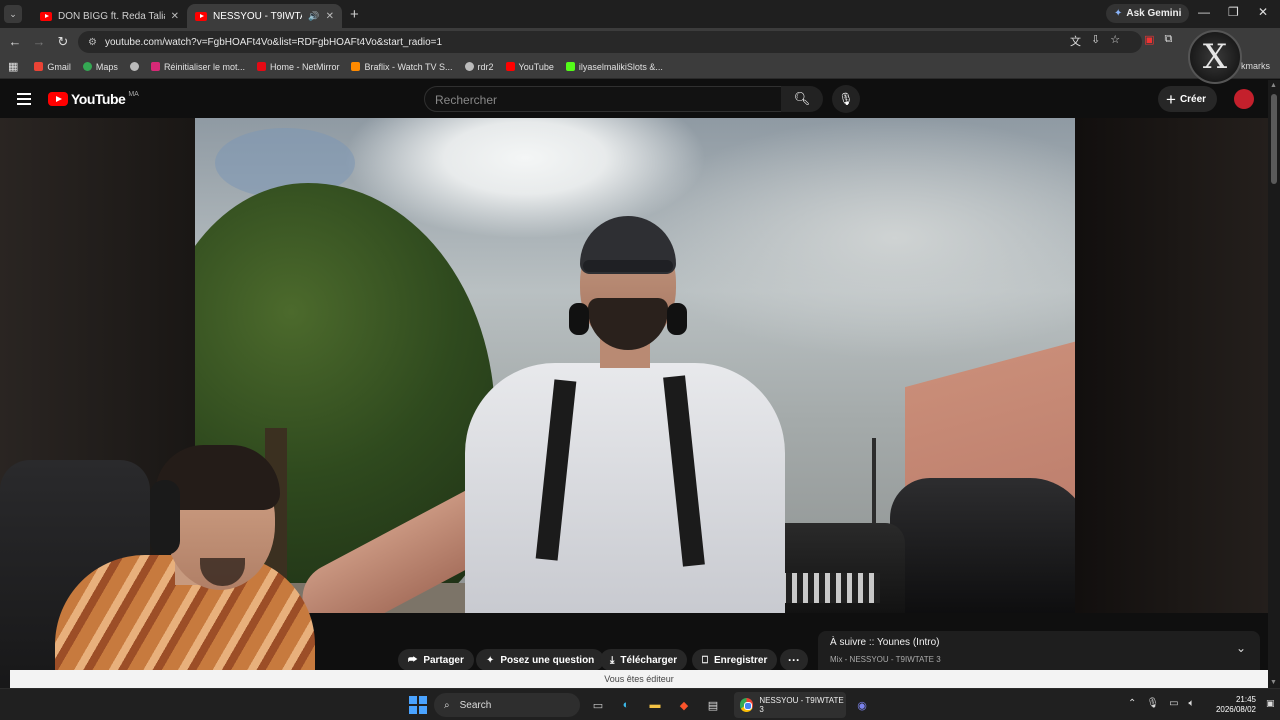  I want to click on close-window-button: ✕, so click(1263, 12).